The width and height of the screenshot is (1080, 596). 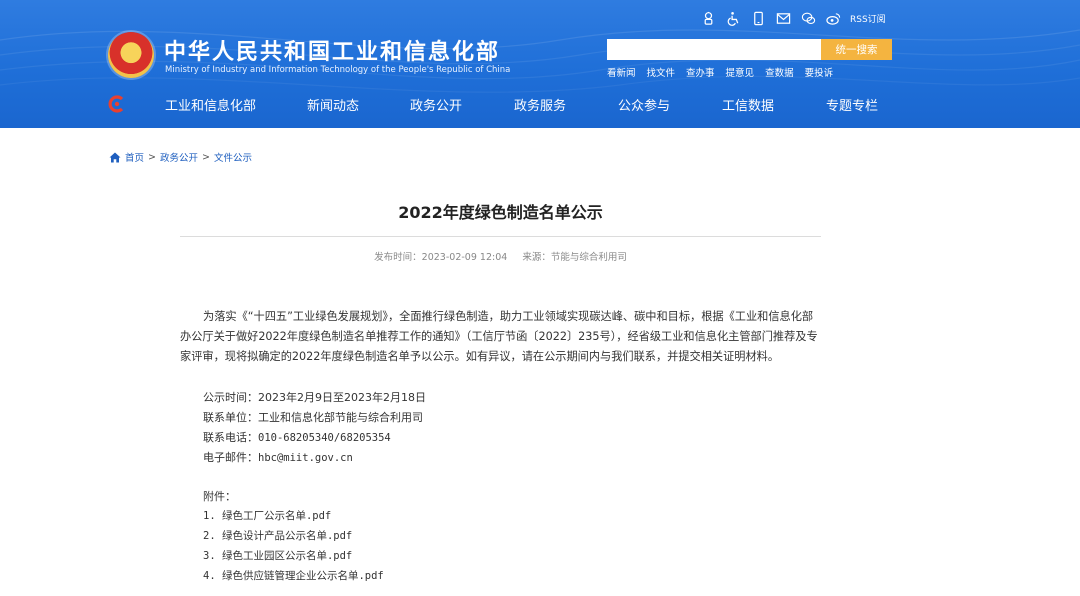 What do you see at coordinates (340, 417) in the screenshot?
I see `contact-unit-value: 工业和信息化部节能与综合利用司` at bounding box center [340, 417].